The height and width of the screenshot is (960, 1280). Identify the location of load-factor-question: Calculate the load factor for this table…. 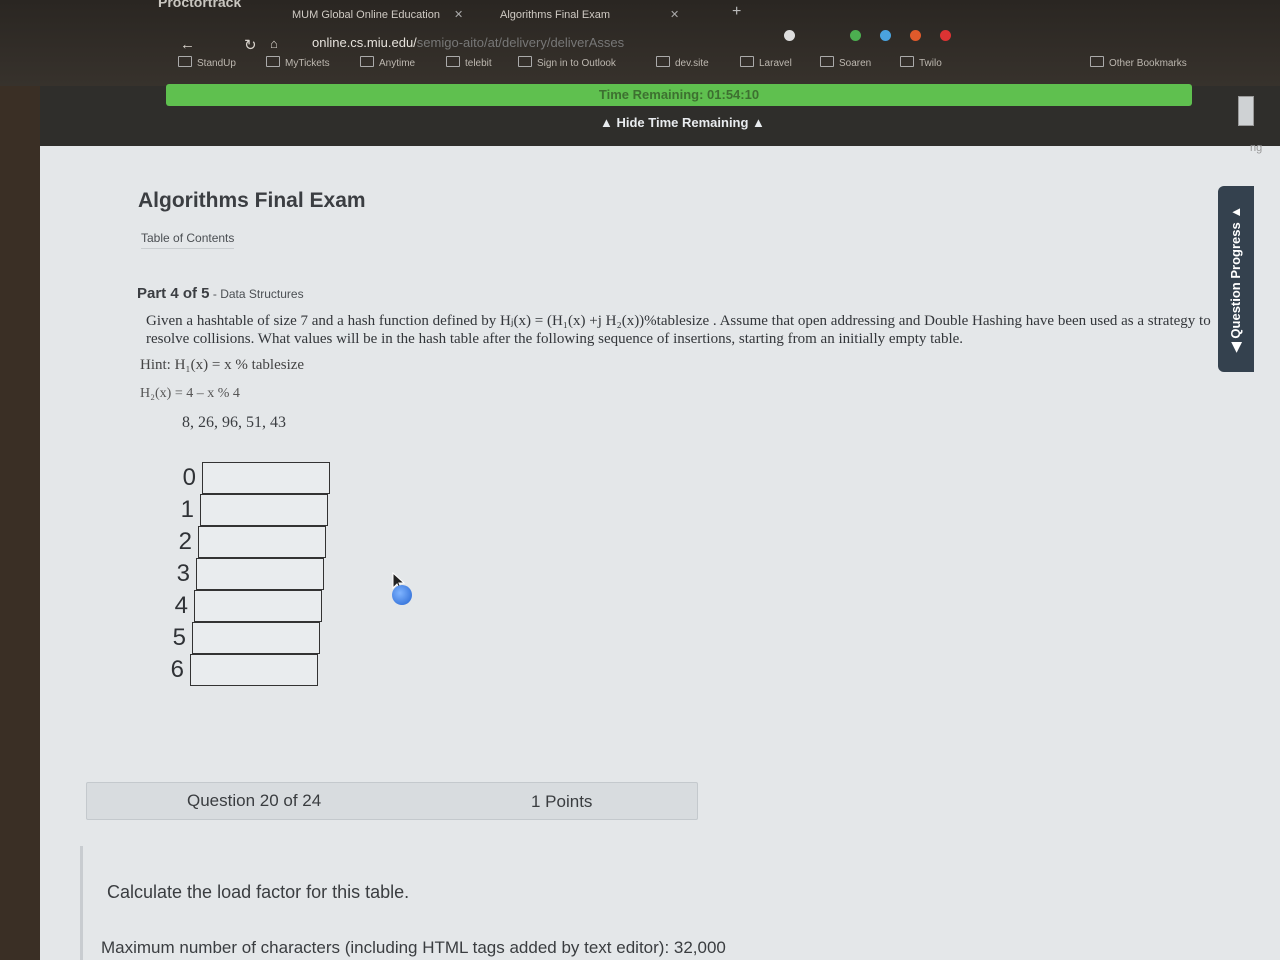
(258, 892).